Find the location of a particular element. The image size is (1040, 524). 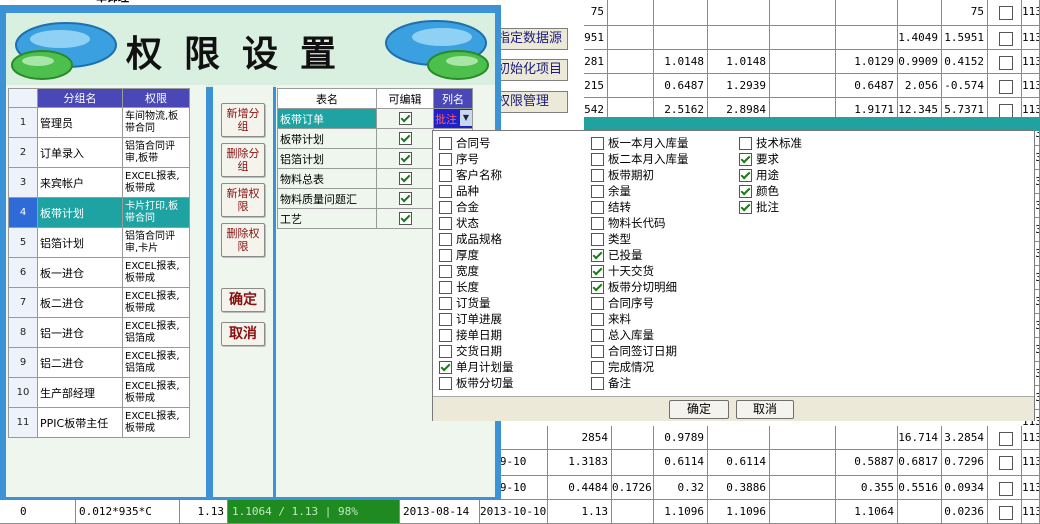

group-row: 5 铝箔计划 铝箔合同评审,卡片 is located at coordinates (99, 242).